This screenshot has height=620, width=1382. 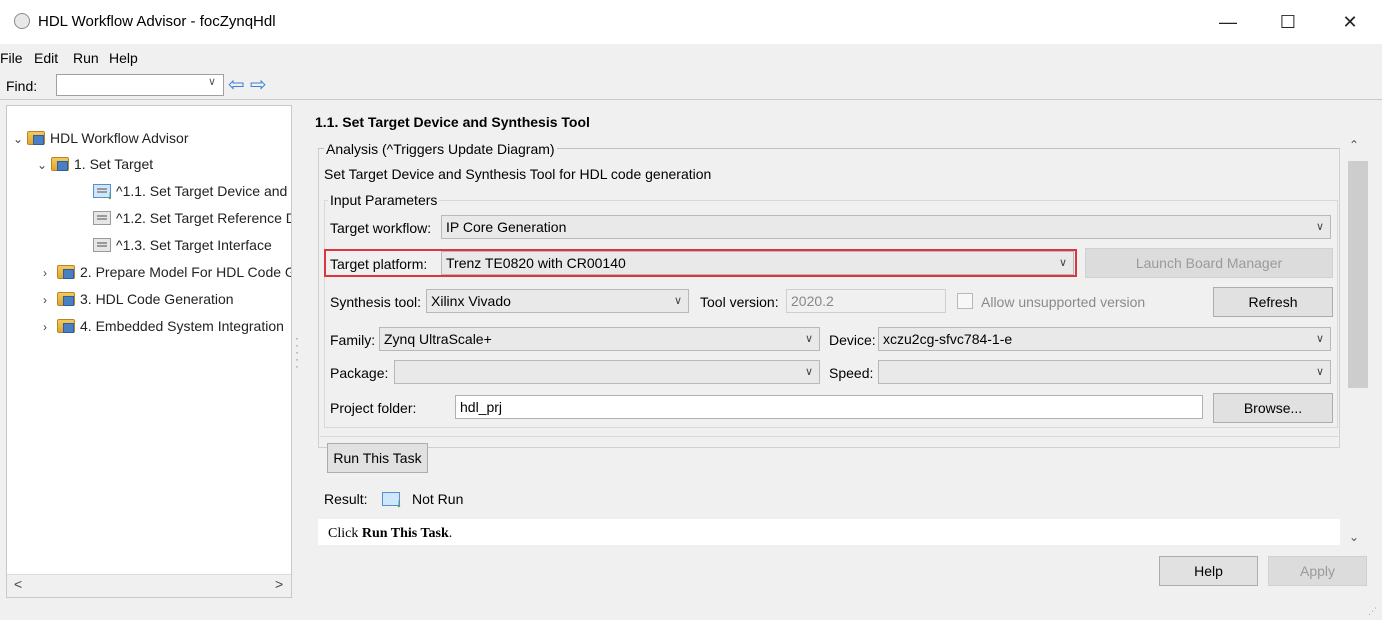 What do you see at coordinates (381, 228) in the screenshot?
I see `target-workflow-label: Target workflow:` at bounding box center [381, 228].